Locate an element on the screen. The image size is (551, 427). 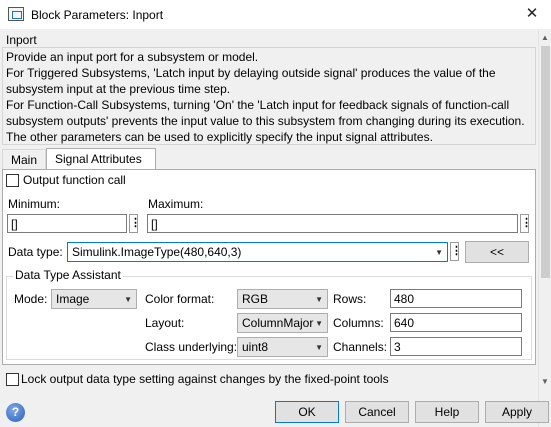
scrollbar-thumb is located at coordinates (545, 162).